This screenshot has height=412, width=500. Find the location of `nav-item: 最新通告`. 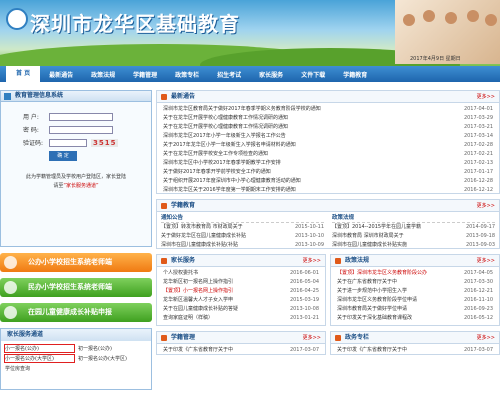

nav-item: 最新通告 is located at coordinates (61, 74).